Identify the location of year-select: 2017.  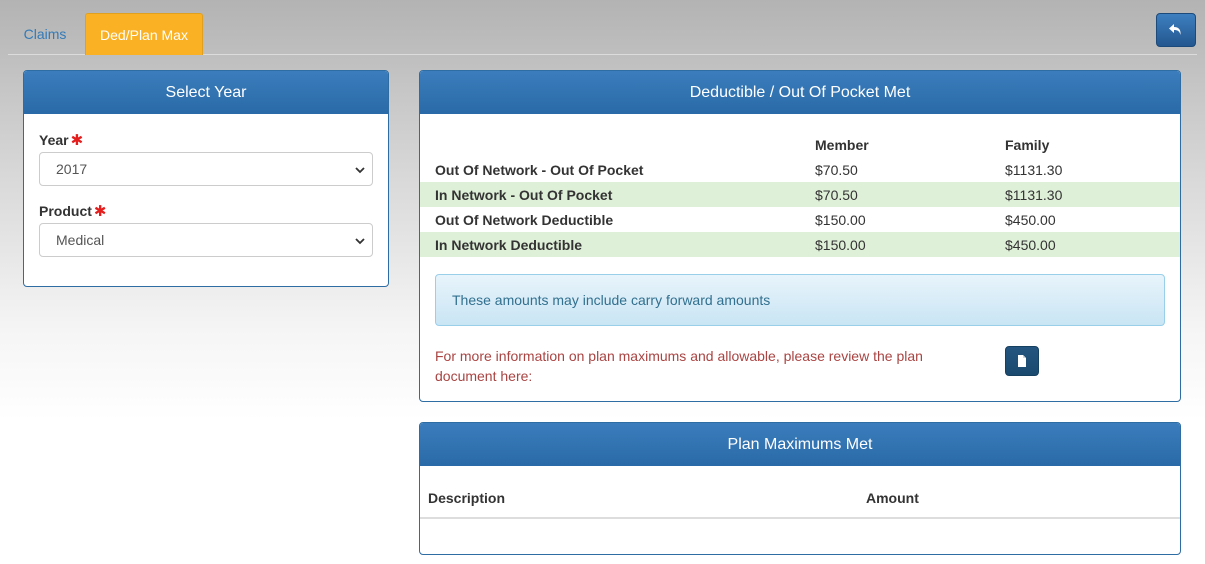
(206, 169).